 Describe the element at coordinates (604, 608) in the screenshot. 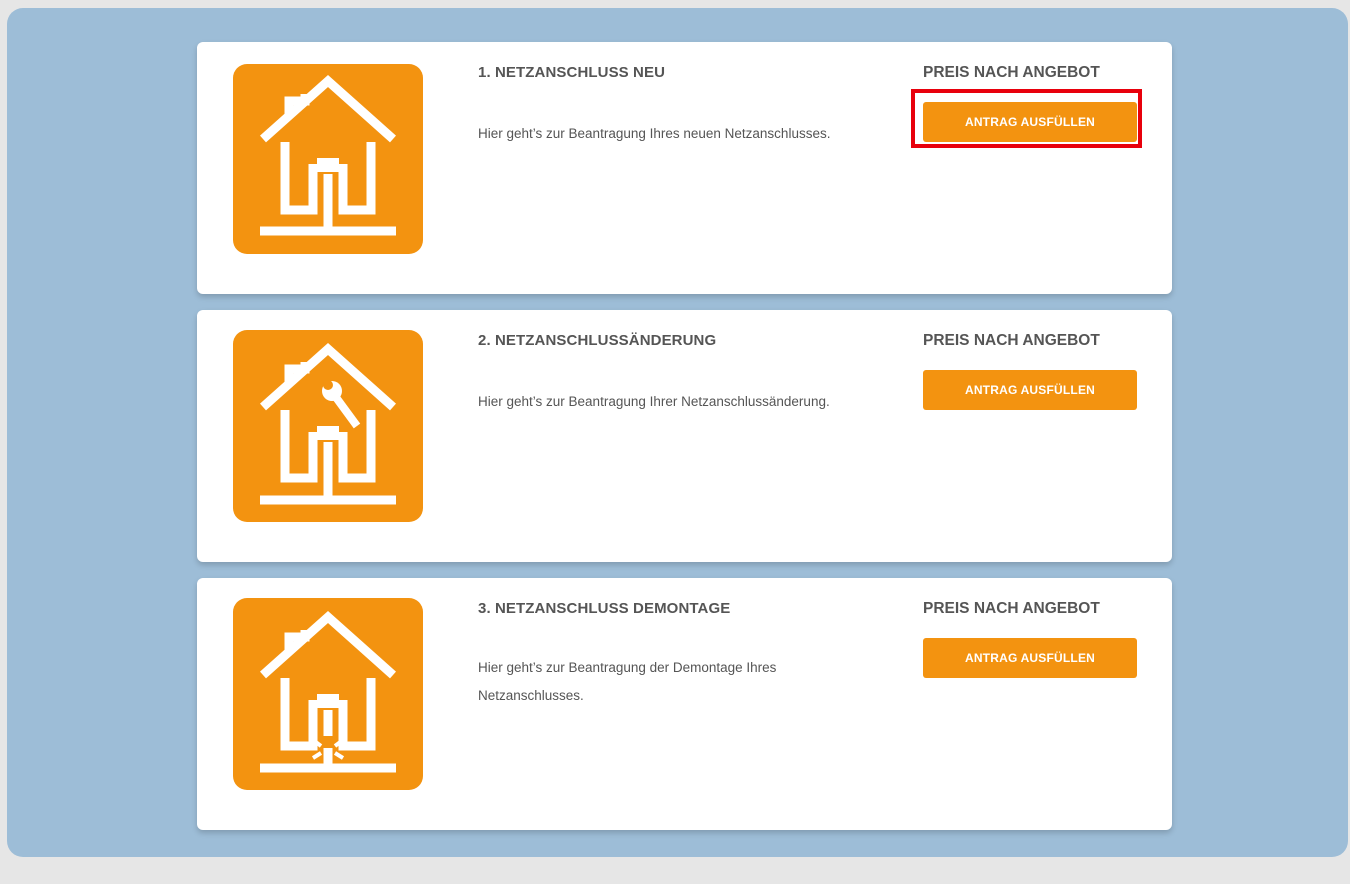

I see `card-title: 3. NETZANSCHLUSS DEMONTAGE` at that location.